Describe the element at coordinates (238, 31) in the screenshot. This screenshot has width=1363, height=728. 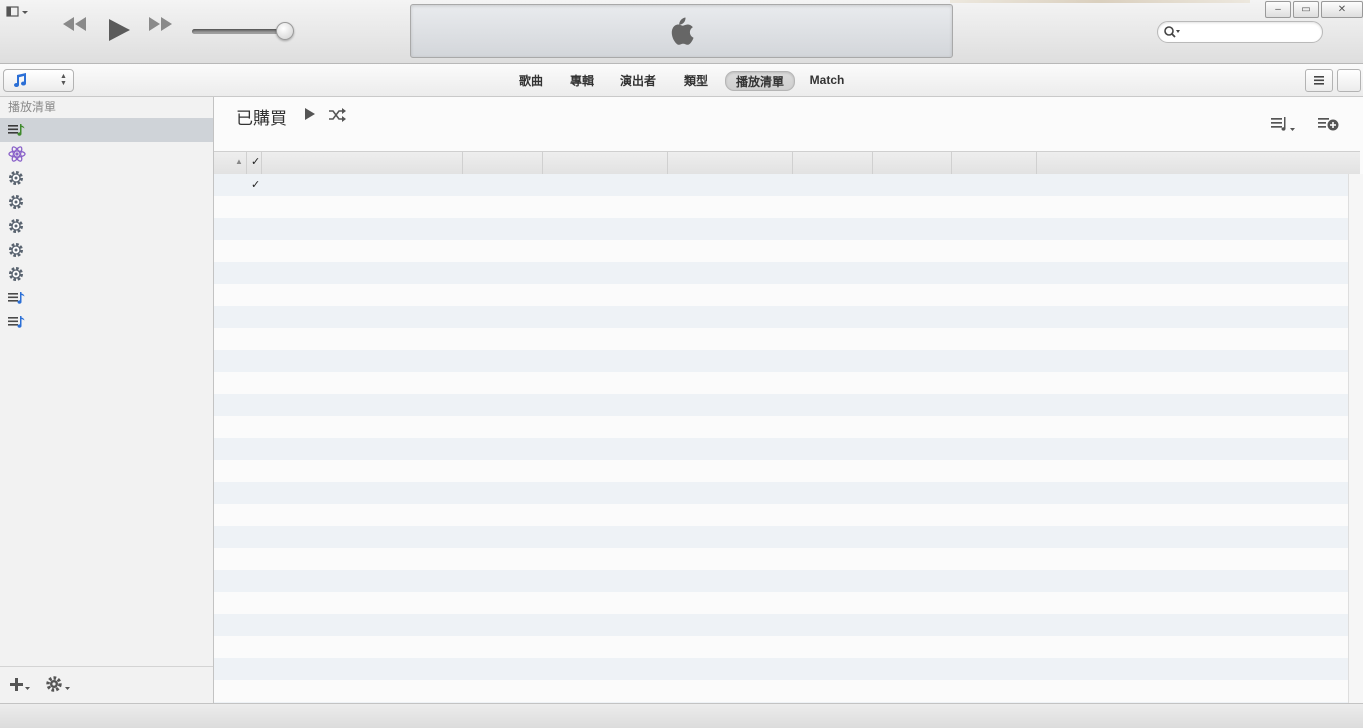
I see `volume-slider` at that location.